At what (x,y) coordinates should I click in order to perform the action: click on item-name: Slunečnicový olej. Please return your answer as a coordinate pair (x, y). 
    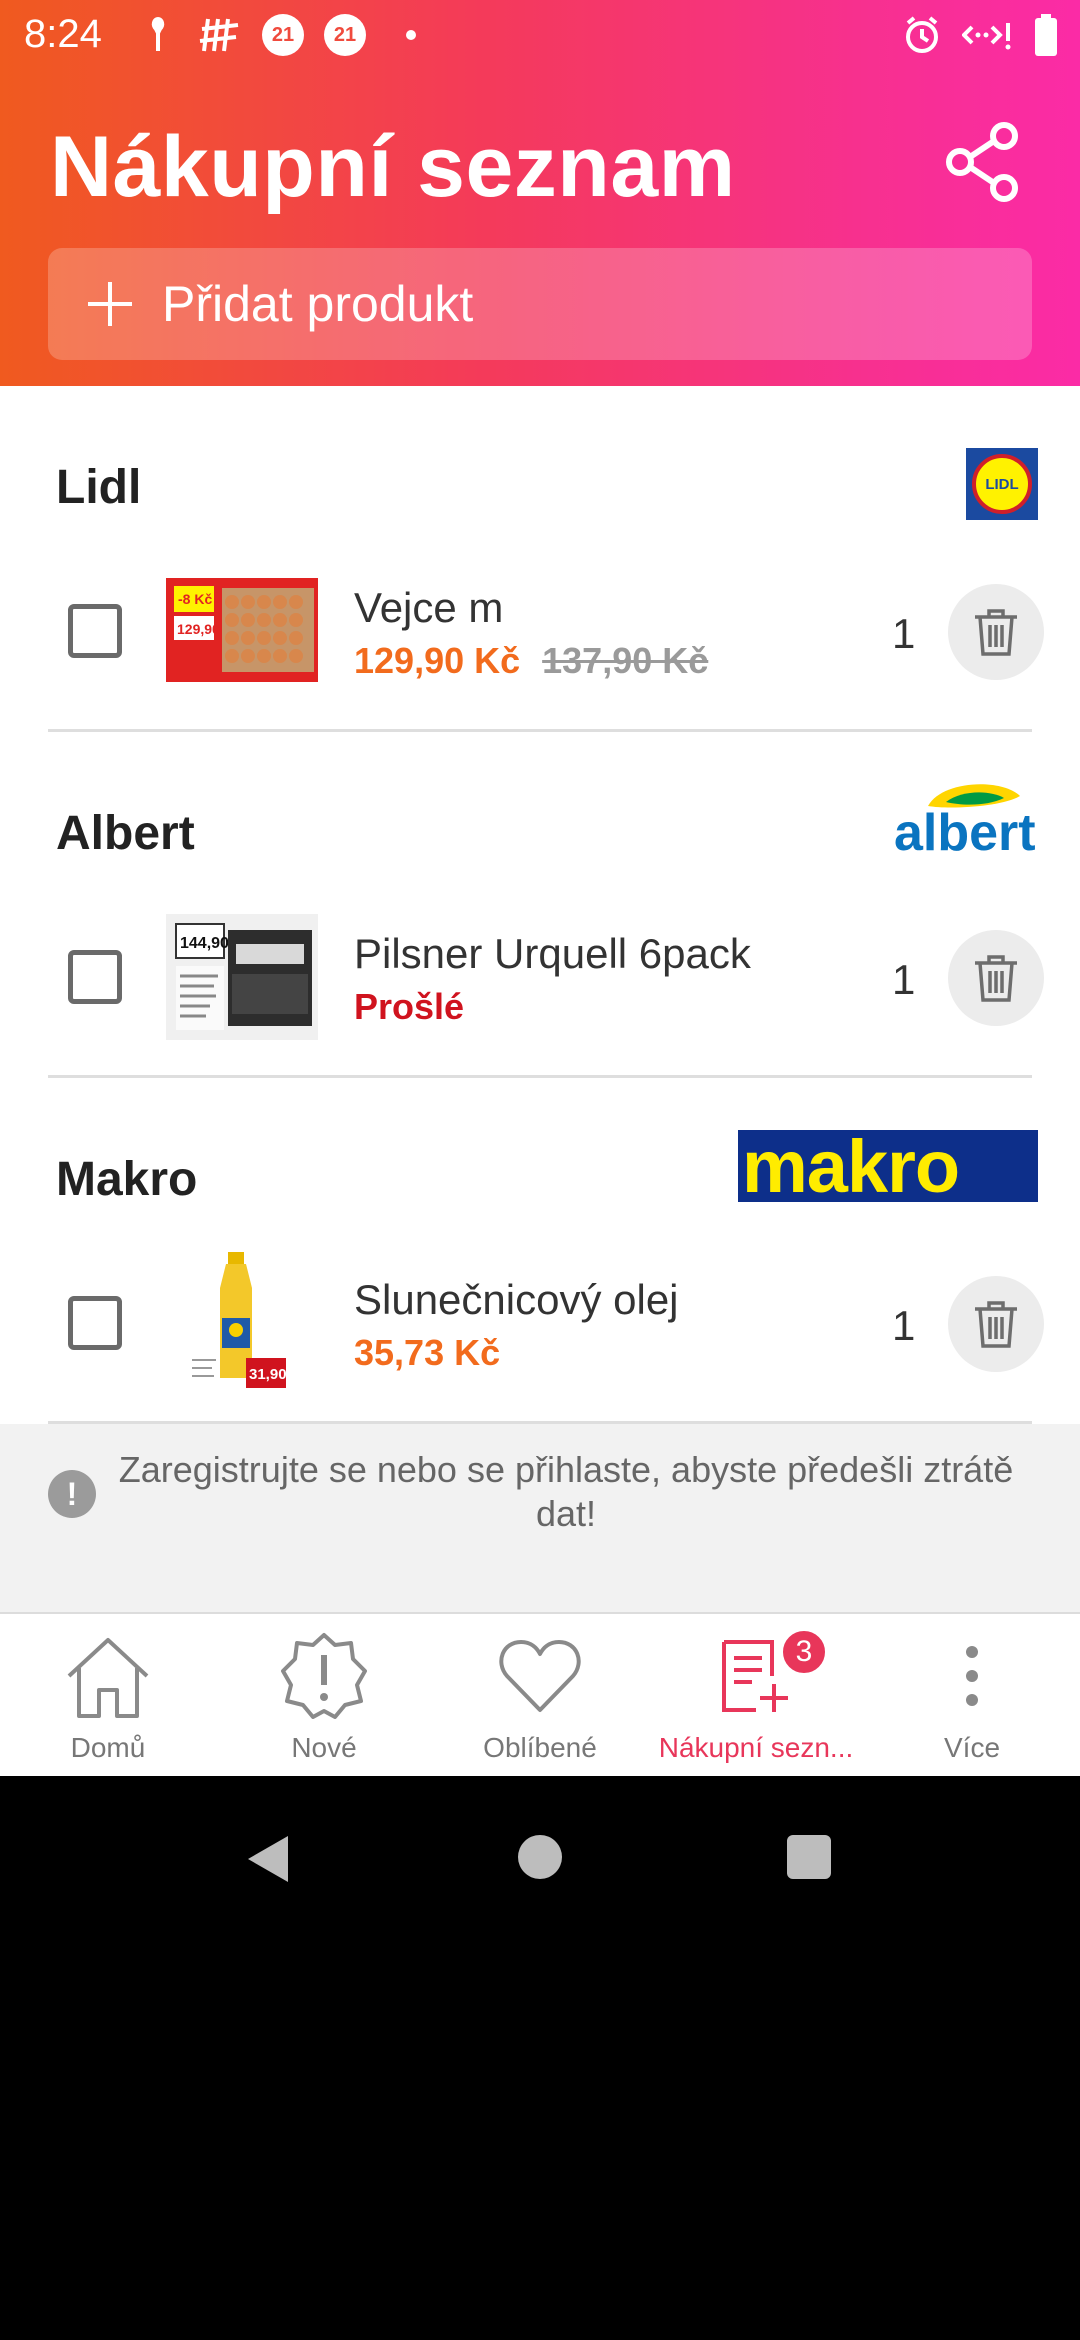
    Looking at the image, I should click on (516, 1299).